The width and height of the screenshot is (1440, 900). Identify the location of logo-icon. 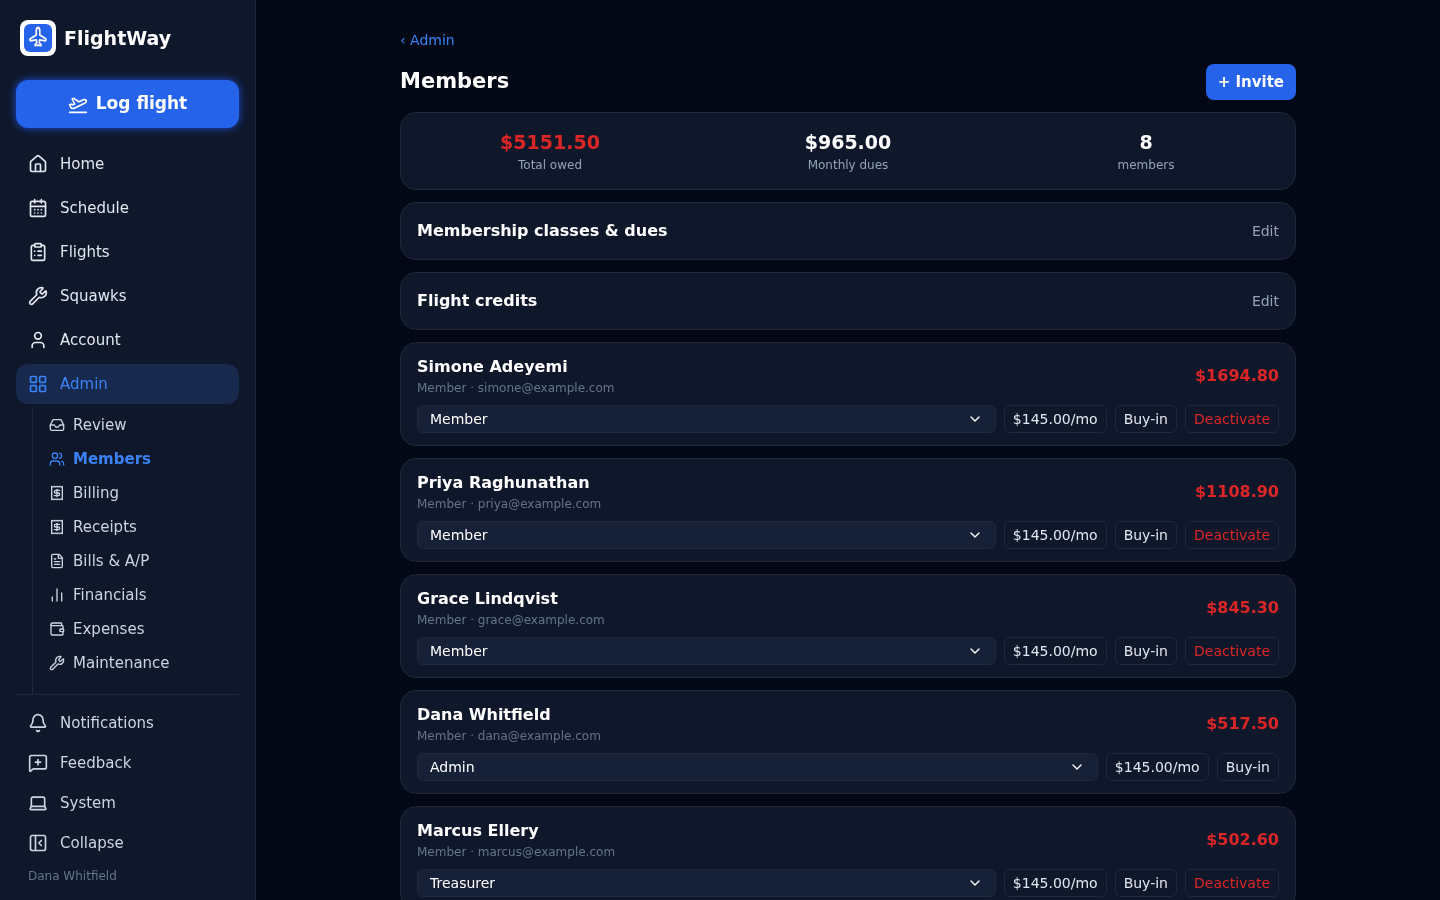
(38, 38).